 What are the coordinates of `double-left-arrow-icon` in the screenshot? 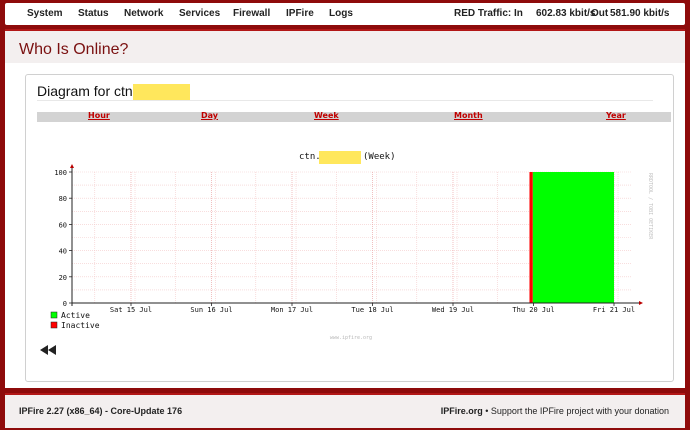 It's located at (48, 350).